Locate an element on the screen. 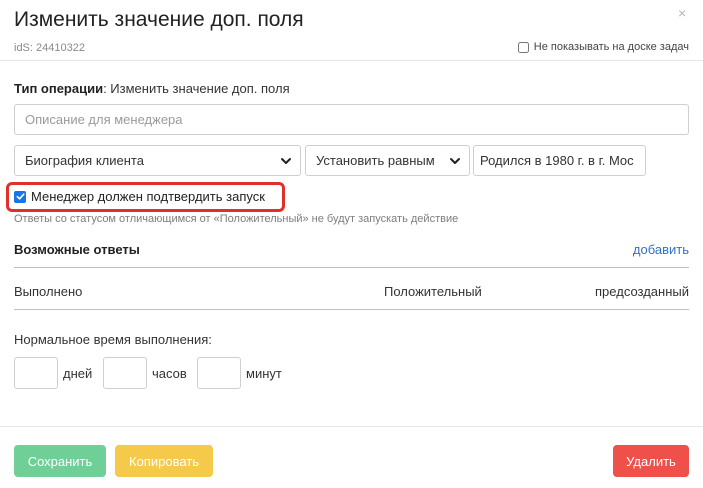 The height and width of the screenshot is (488, 703). manager-description-input is located at coordinates (351, 119).